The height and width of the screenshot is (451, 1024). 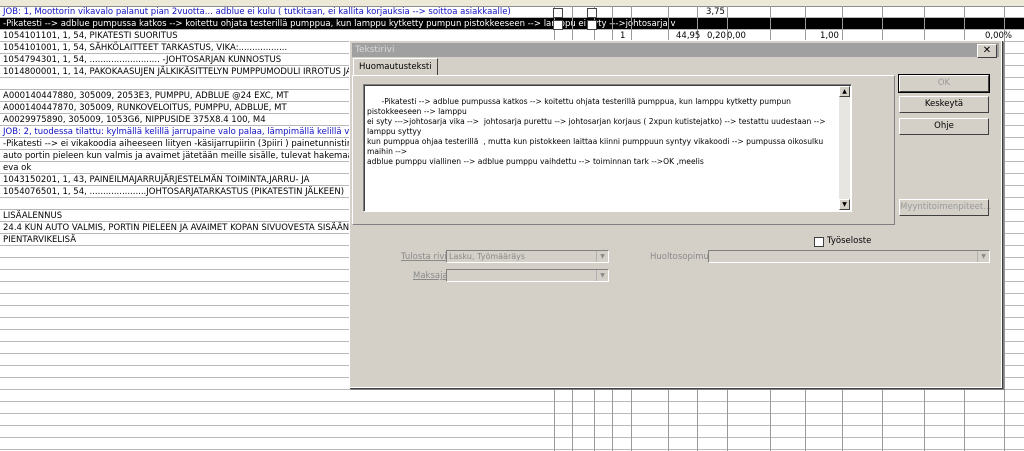 I want to click on ok-button: OK, so click(x=944, y=83).